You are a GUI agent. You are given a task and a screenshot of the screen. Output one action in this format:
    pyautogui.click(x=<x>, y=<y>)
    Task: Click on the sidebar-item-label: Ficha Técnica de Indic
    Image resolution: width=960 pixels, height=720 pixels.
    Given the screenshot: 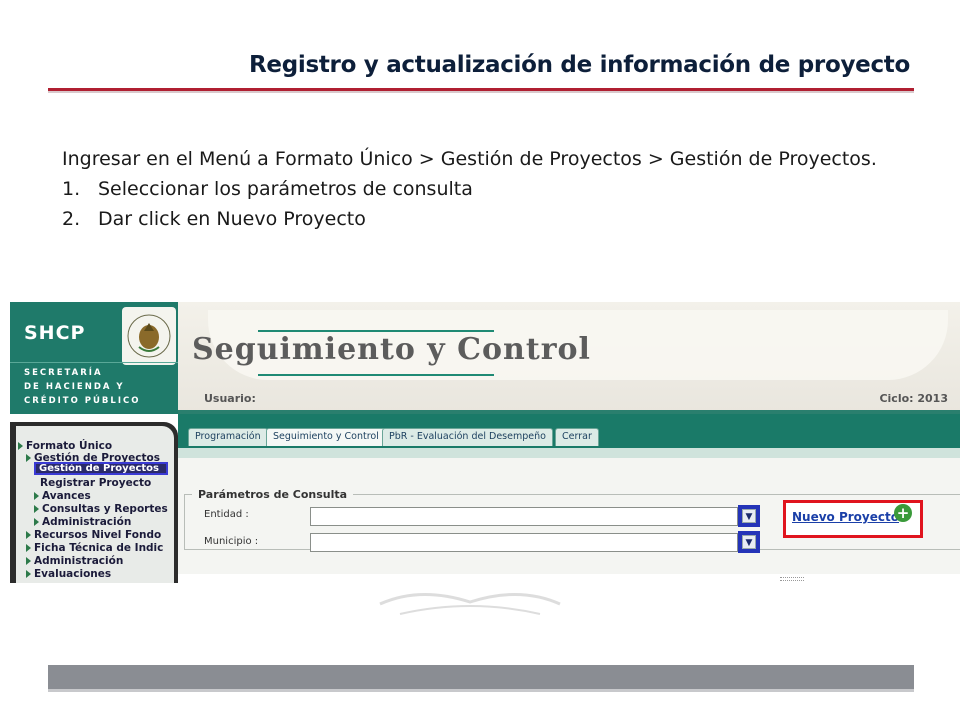 What is the action you would take?
    pyautogui.click(x=99, y=548)
    